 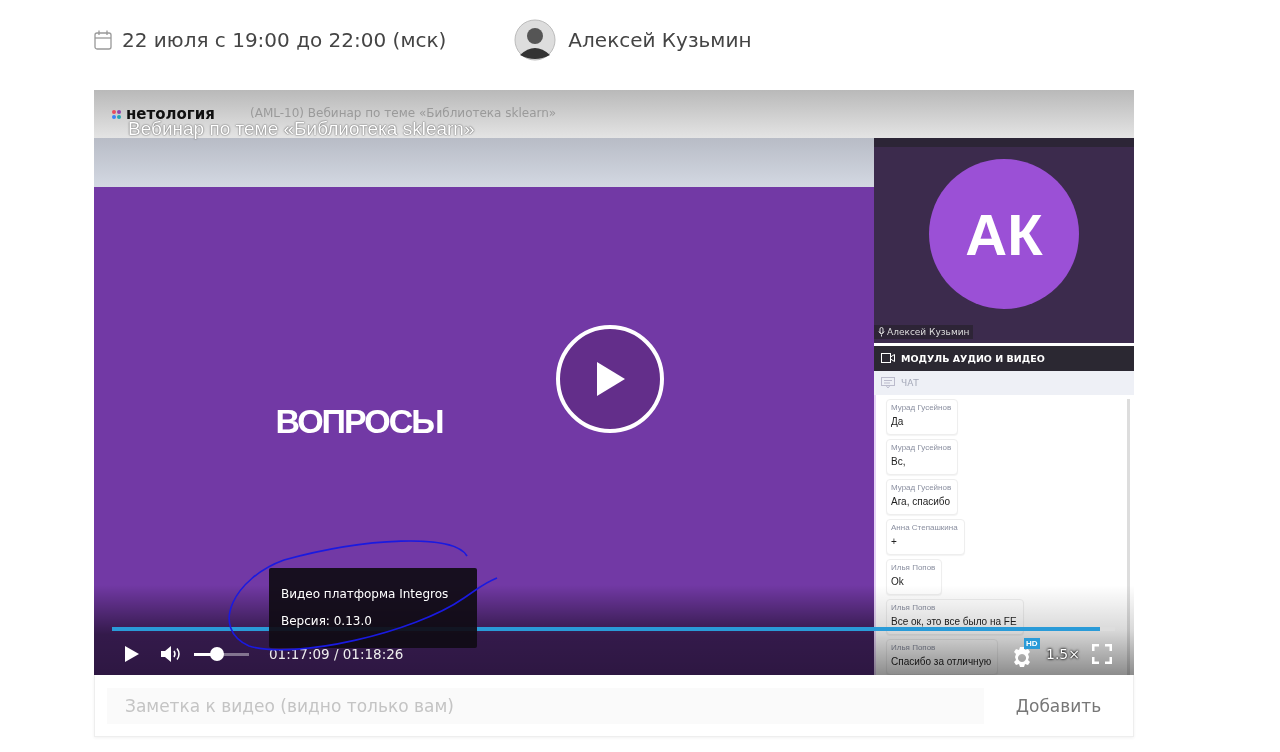 What do you see at coordinates (954, 622) in the screenshot?
I see `message-text: Все ок, это все было на FE` at bounding box center [954, 622].